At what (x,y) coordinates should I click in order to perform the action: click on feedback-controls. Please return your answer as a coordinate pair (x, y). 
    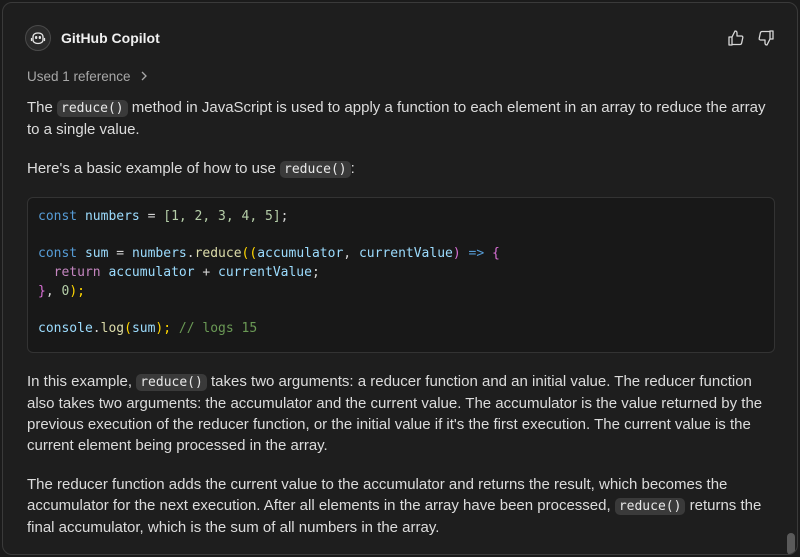
    Looking at the image, I should click on (751, 38).